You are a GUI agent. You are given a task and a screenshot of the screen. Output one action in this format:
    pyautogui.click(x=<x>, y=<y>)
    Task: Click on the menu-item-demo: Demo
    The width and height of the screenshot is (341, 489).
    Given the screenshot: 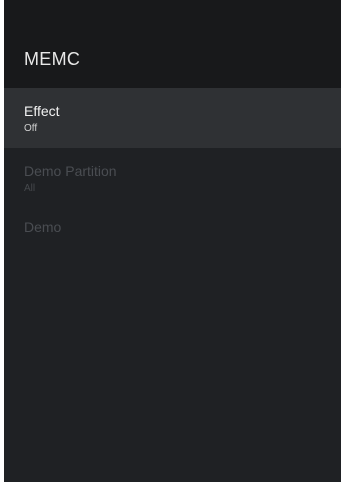 What is the action you would take?
    pyautogui.click(x=172, y=237)
    